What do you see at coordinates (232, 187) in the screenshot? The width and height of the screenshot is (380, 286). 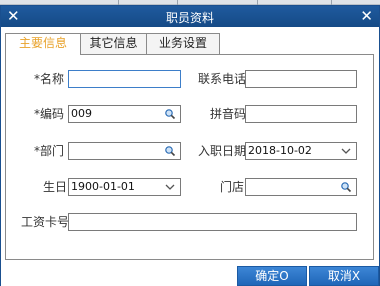 I see `store-label: 门店` at bounding box center [232, 187].